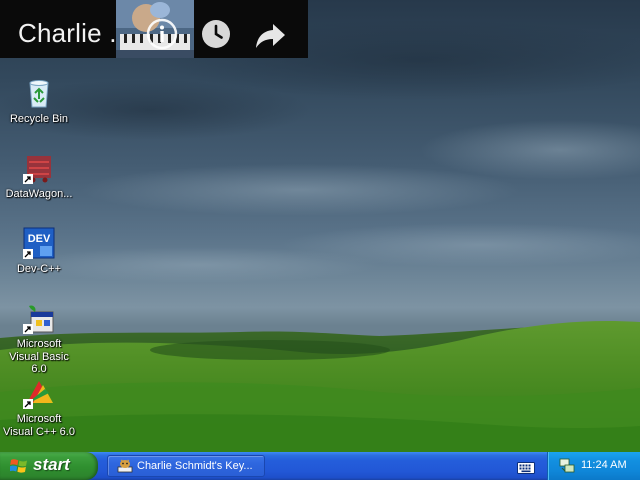  Describe the element at coordinates (39, 93) in the screenshot. I see `recycle-bin-icon` at that location.